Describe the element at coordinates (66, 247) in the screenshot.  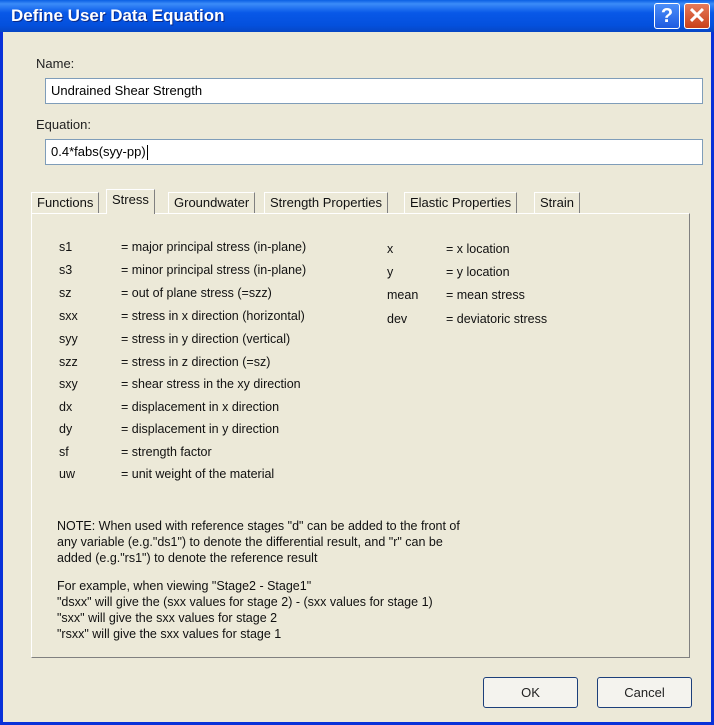
I see `var-name: s1` at that location.